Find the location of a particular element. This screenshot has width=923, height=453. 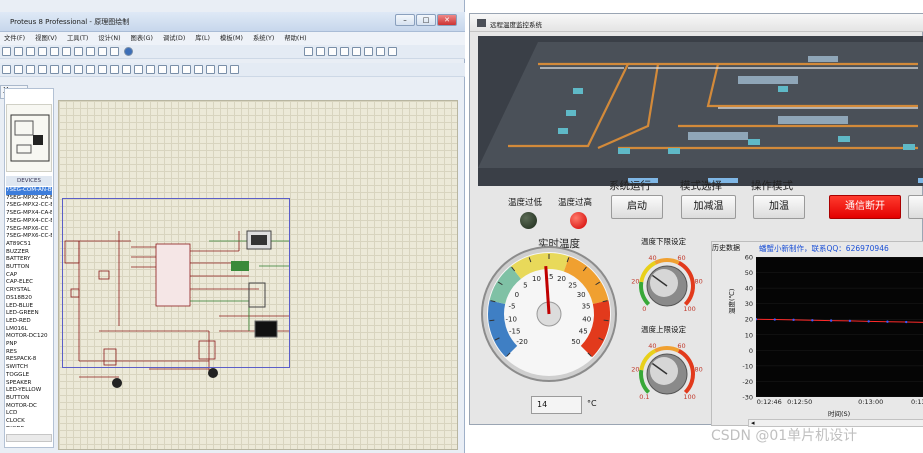

help-icon is located at coordinates (129, 51).